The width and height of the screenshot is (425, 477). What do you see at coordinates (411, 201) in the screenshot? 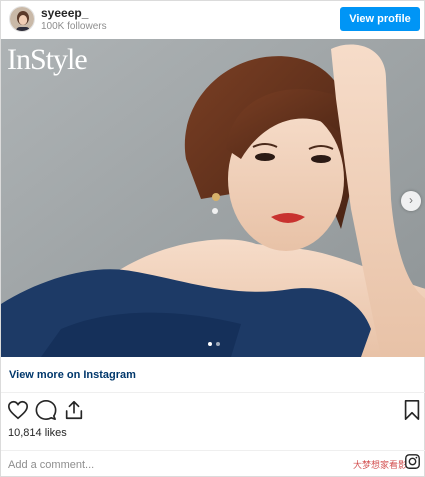
I see `chevron-right-icon: ›` at bounding box center [411, 201].